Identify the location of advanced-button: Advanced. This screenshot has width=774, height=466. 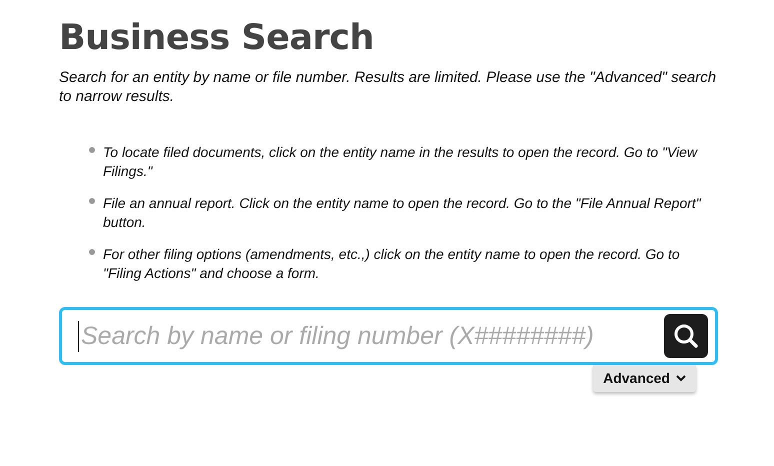
(644, 378).